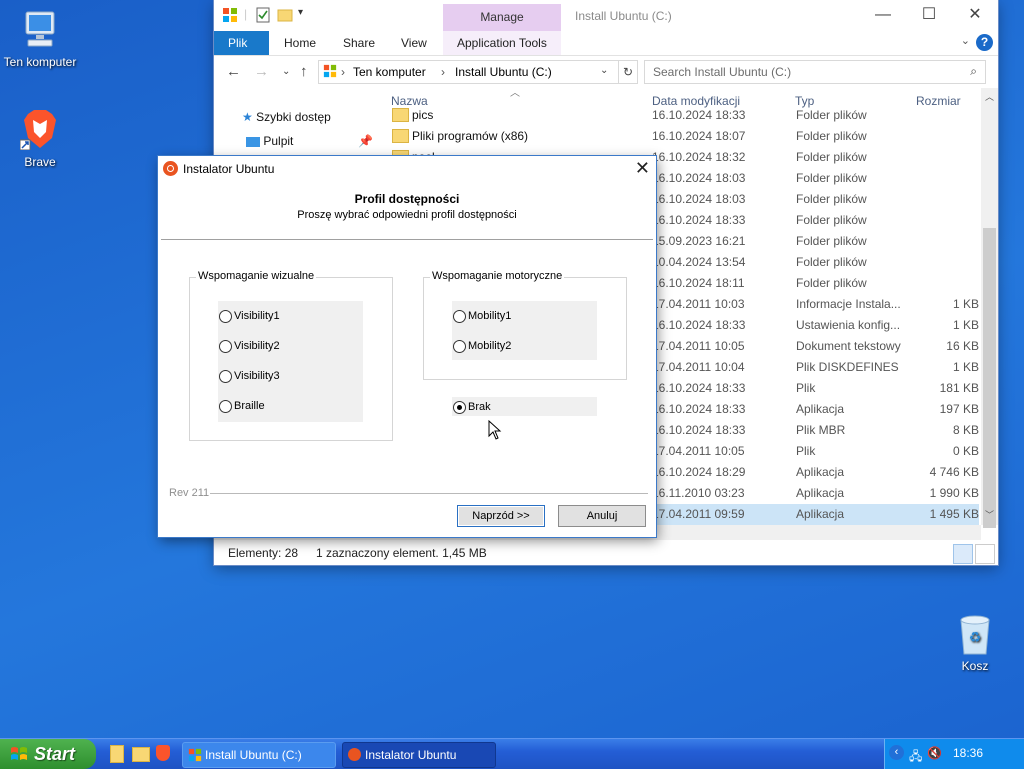  What do you see at coordinates (989, 96) in the screenshot?
I see `scroll-up-icon: ︿` at bounding box center [989, 96].